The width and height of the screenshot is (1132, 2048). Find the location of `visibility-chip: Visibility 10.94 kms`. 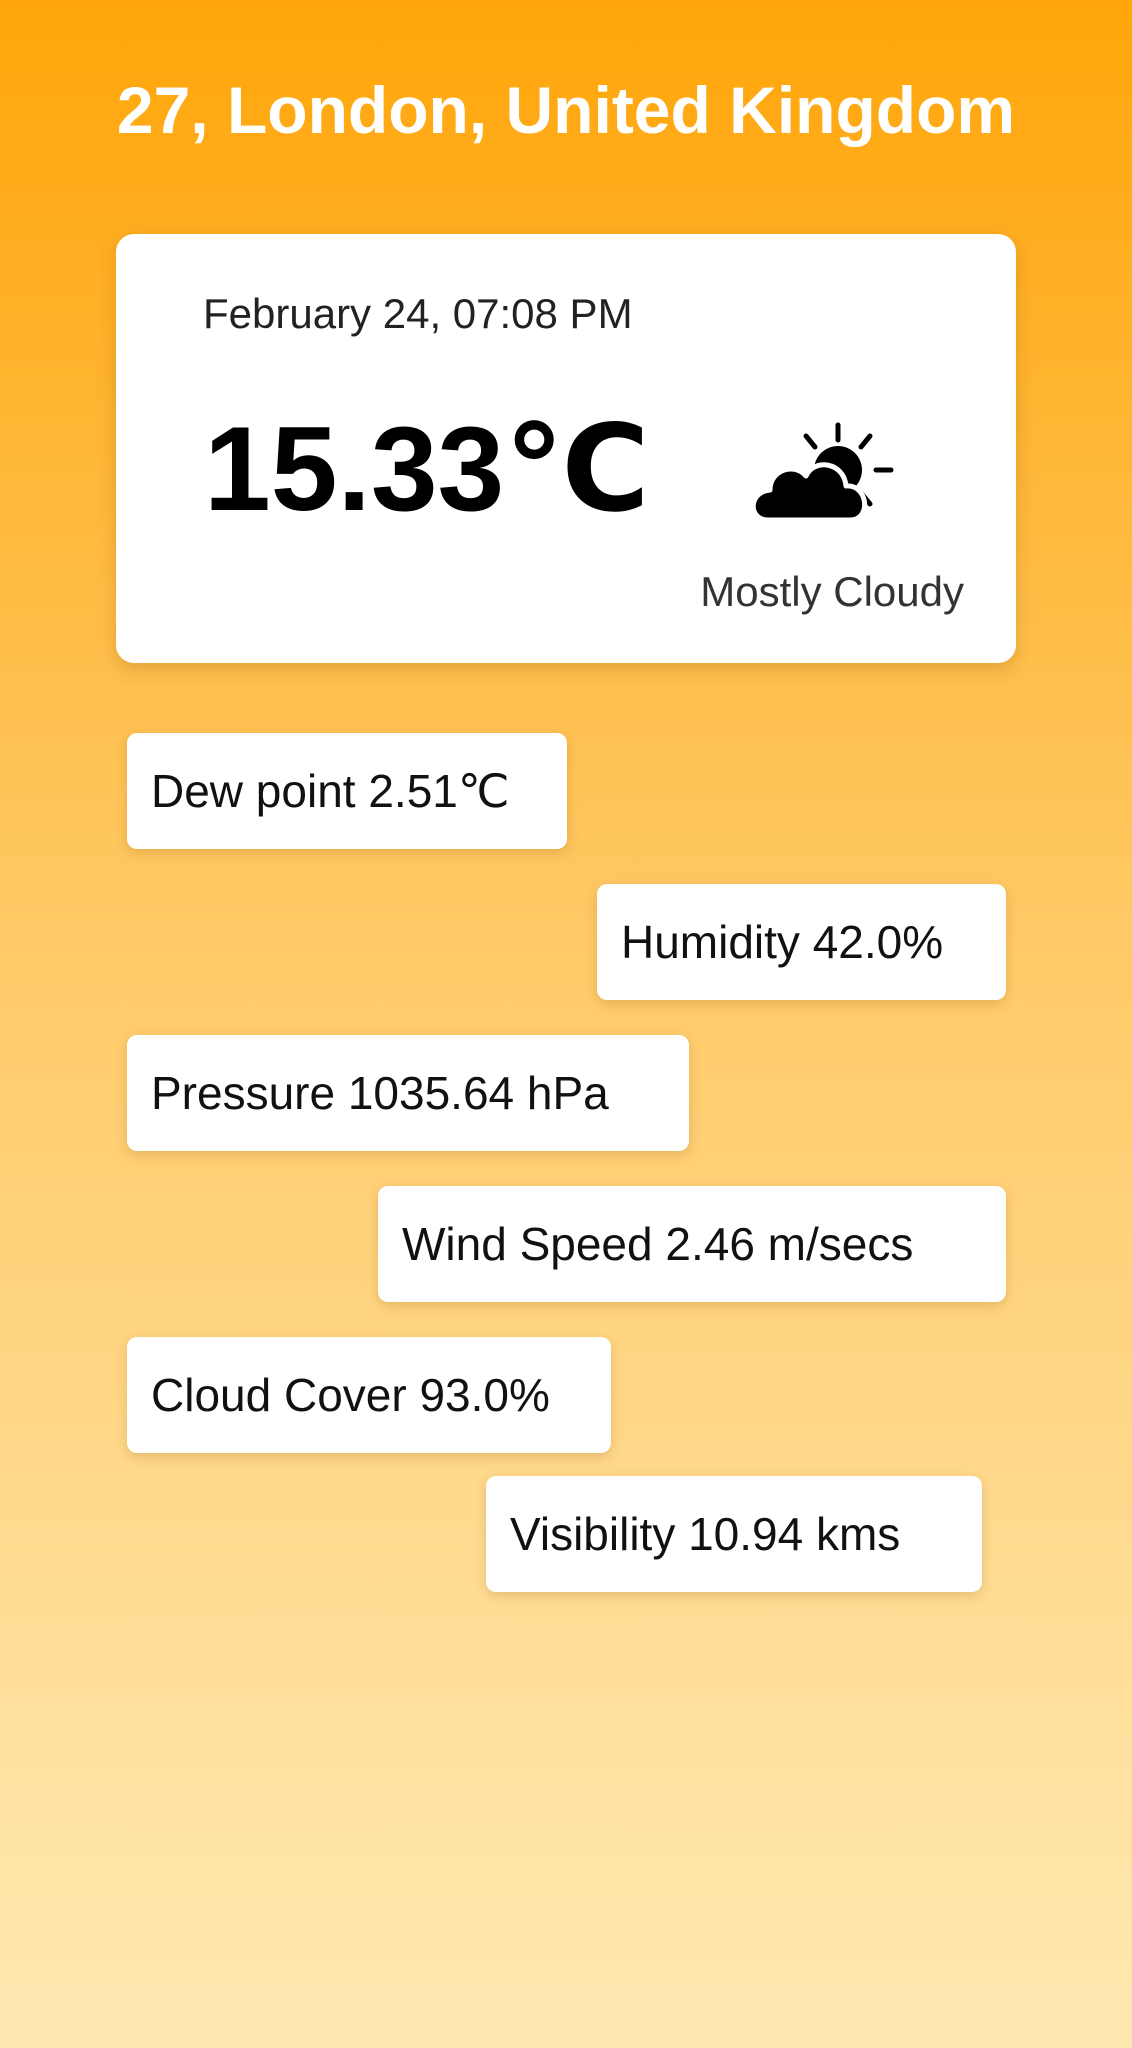

visibility-chip: Visibility 10.94 kms is located at coordinates (734, 1534).